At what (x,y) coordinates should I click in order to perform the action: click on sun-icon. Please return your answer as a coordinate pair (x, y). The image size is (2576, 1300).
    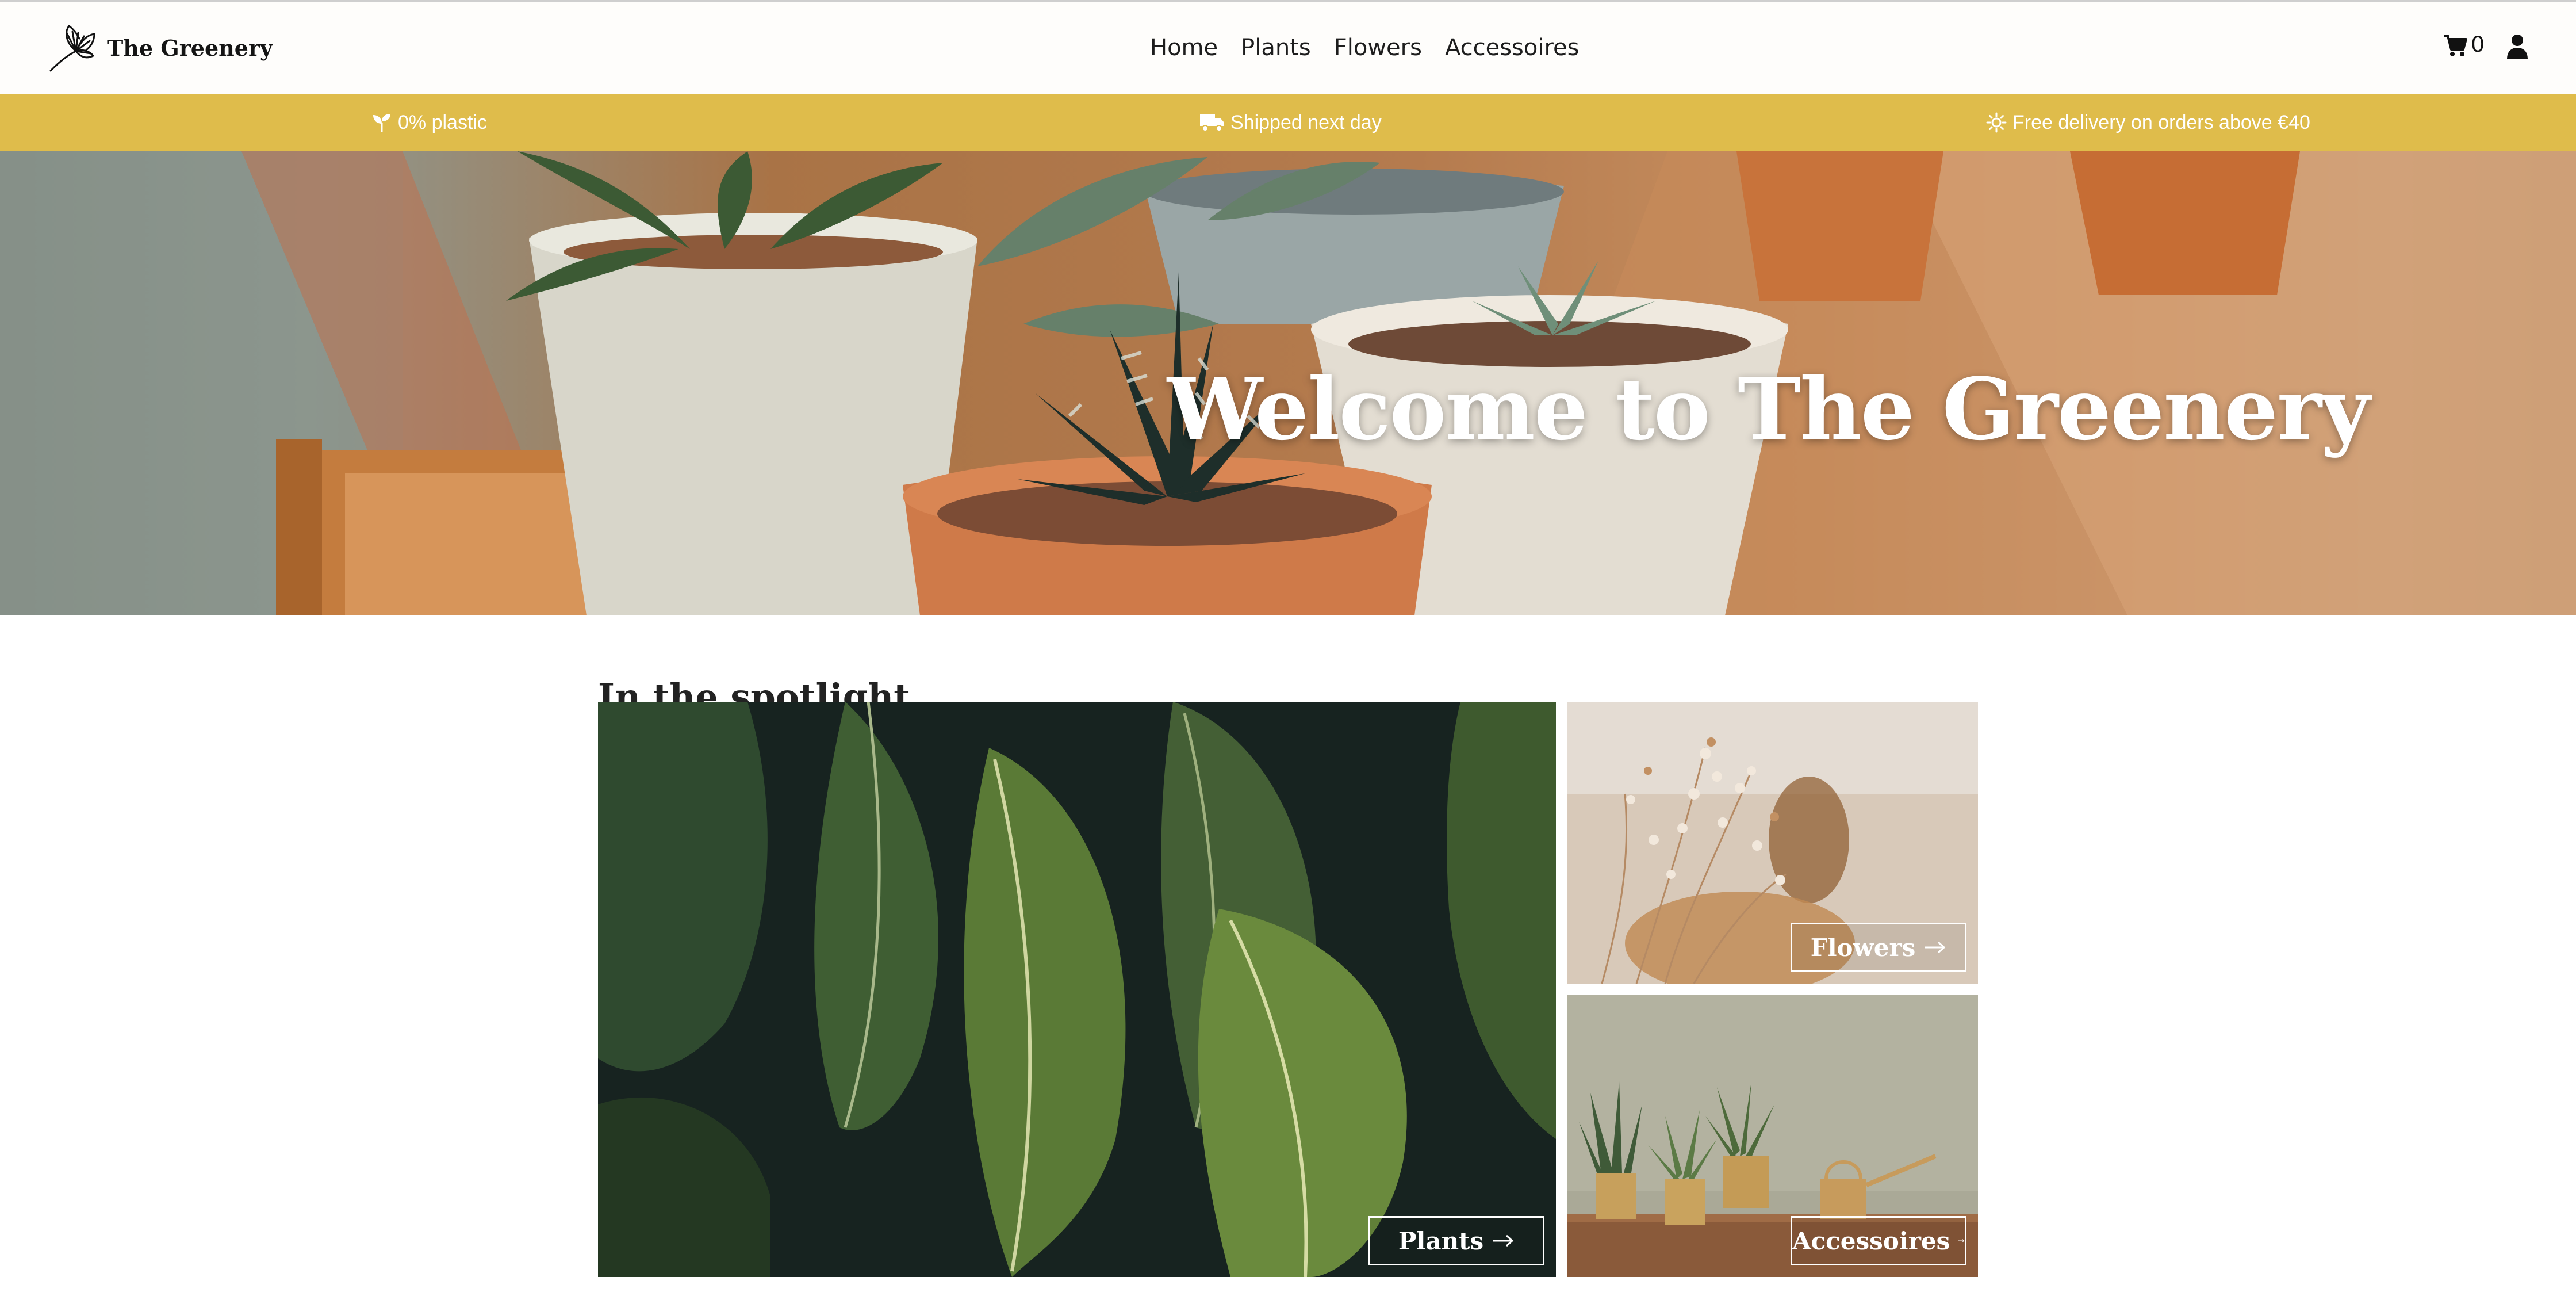
    Looking at the image, I should click on (1996, 122).